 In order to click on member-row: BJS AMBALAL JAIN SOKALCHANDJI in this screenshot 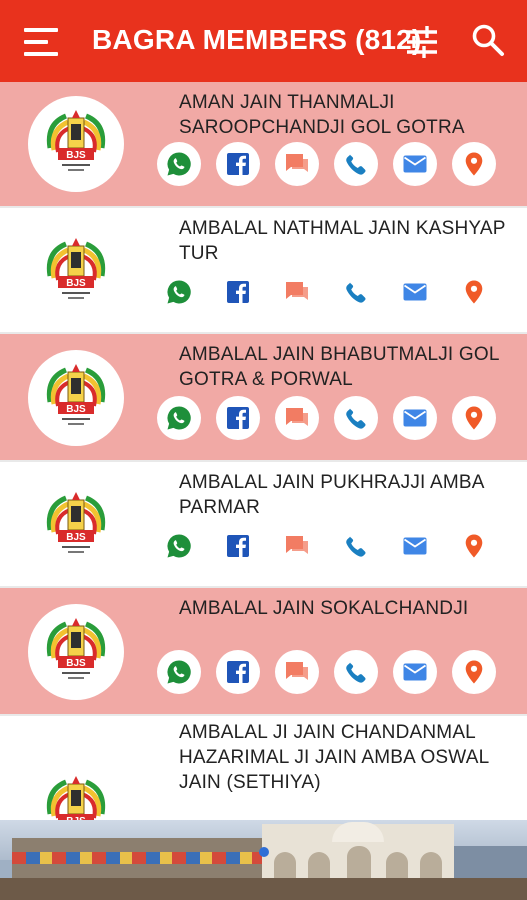, I will do `click(263, 652)`.